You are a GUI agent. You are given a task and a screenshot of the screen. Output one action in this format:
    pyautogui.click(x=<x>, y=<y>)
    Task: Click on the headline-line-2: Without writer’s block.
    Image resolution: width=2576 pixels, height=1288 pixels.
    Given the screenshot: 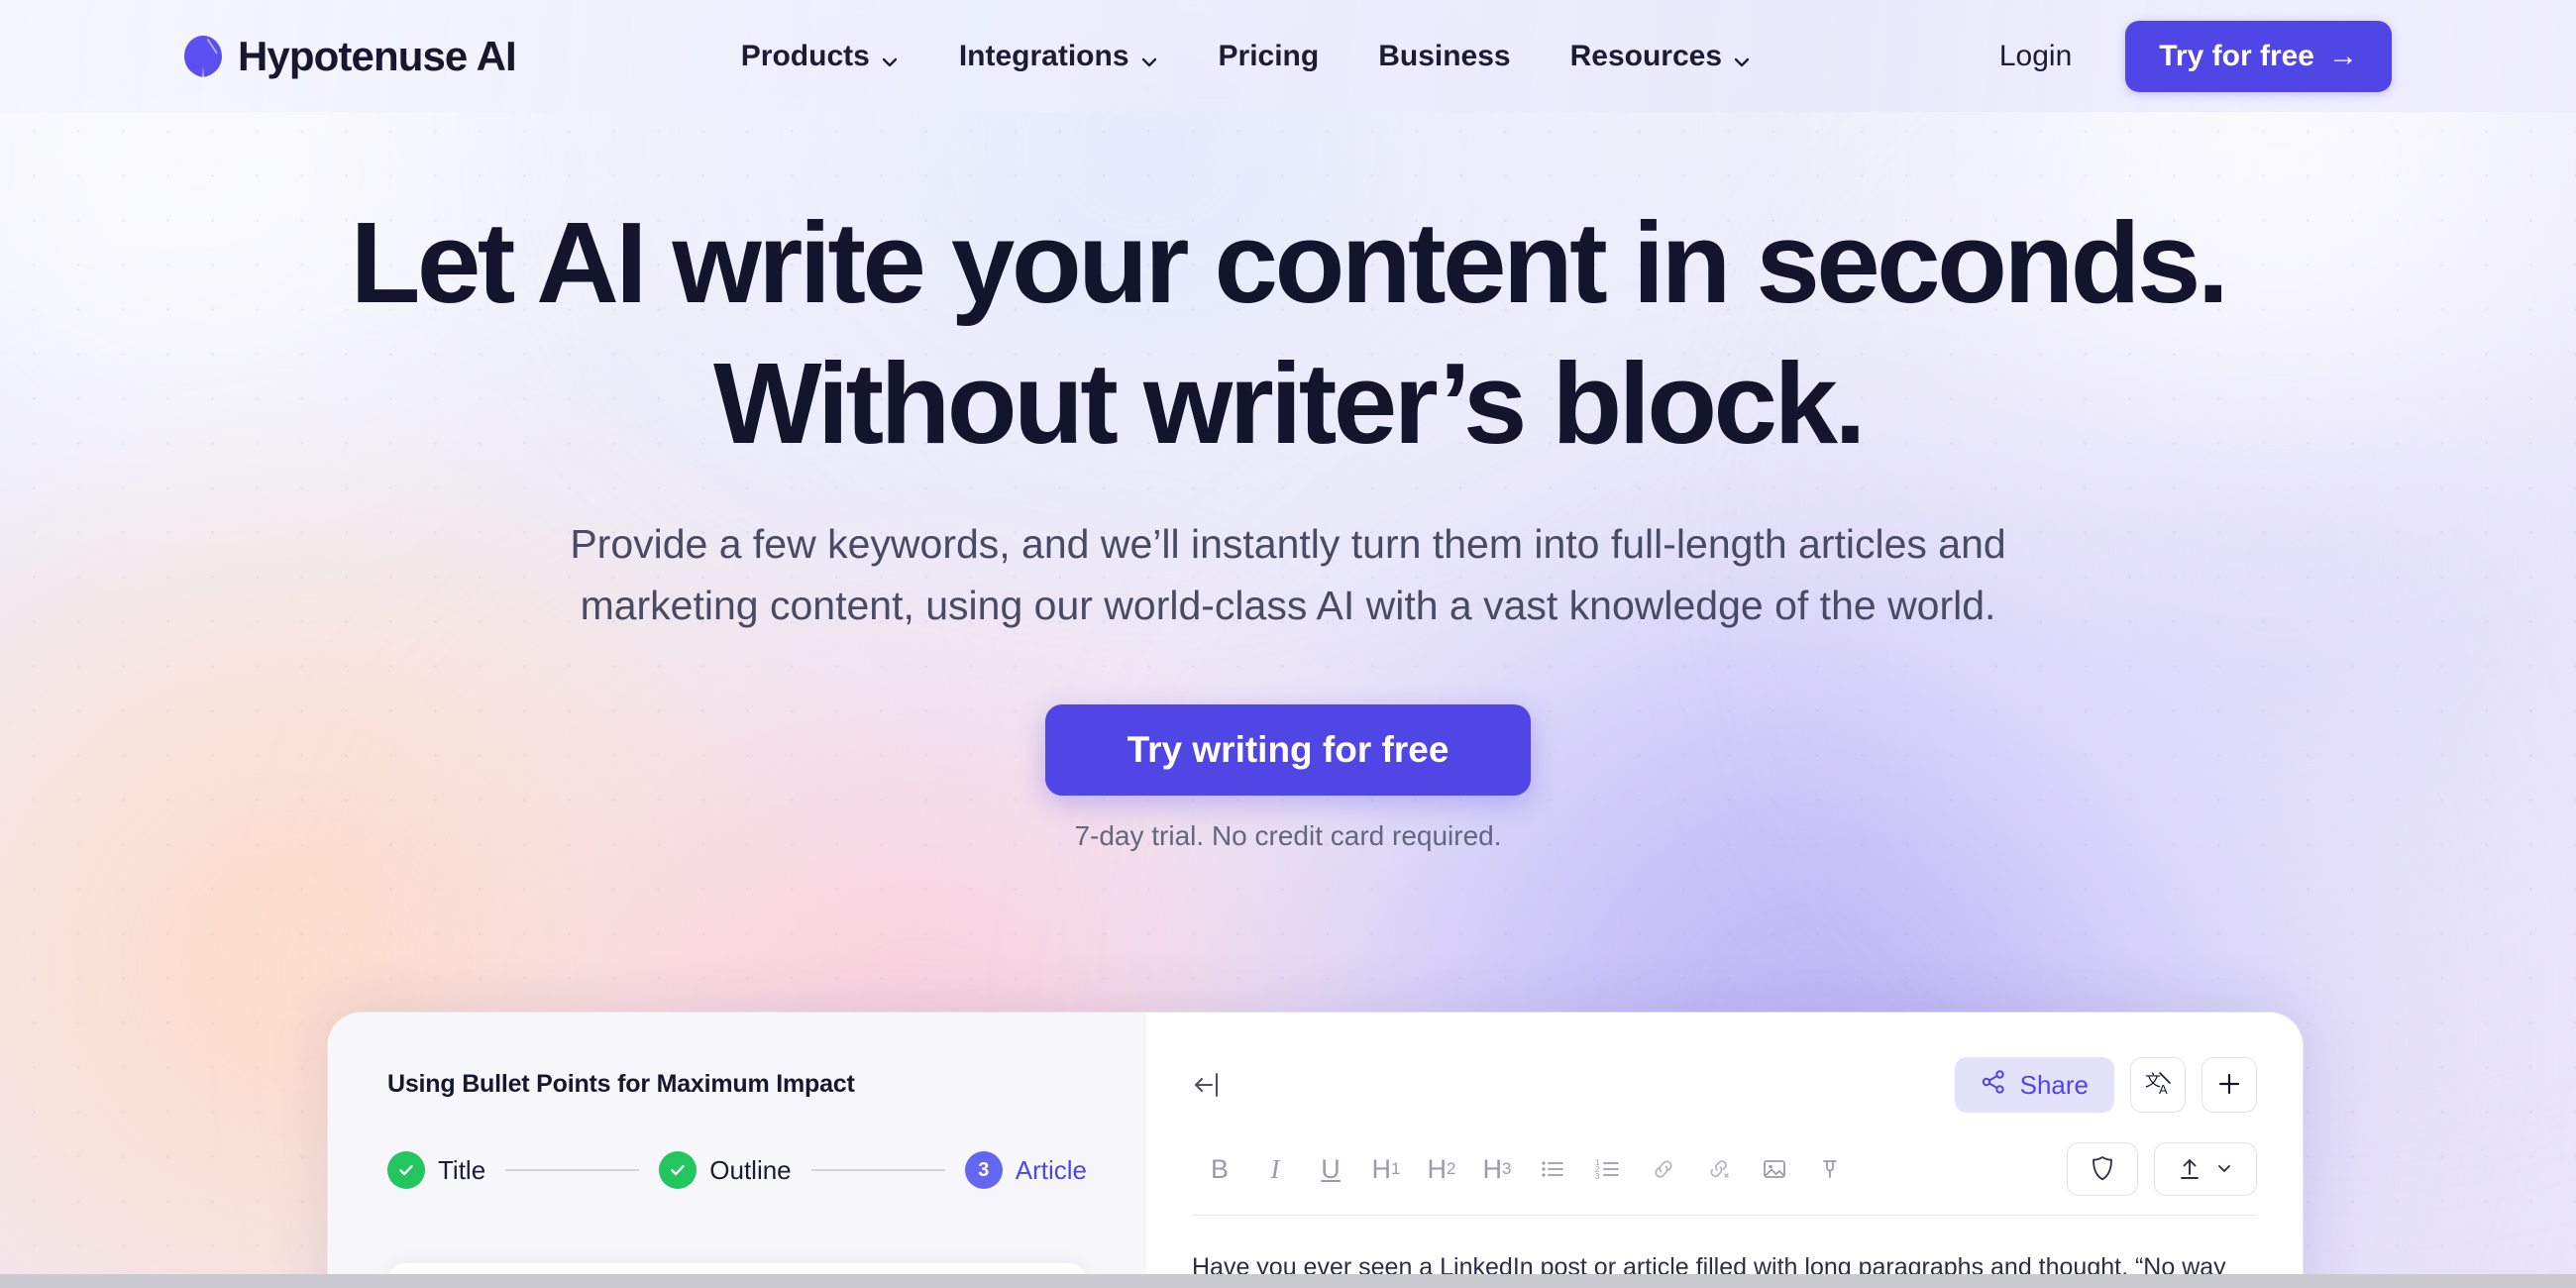 What is the action you would take?
    pyautogui.click(x=1290, y=403)
    